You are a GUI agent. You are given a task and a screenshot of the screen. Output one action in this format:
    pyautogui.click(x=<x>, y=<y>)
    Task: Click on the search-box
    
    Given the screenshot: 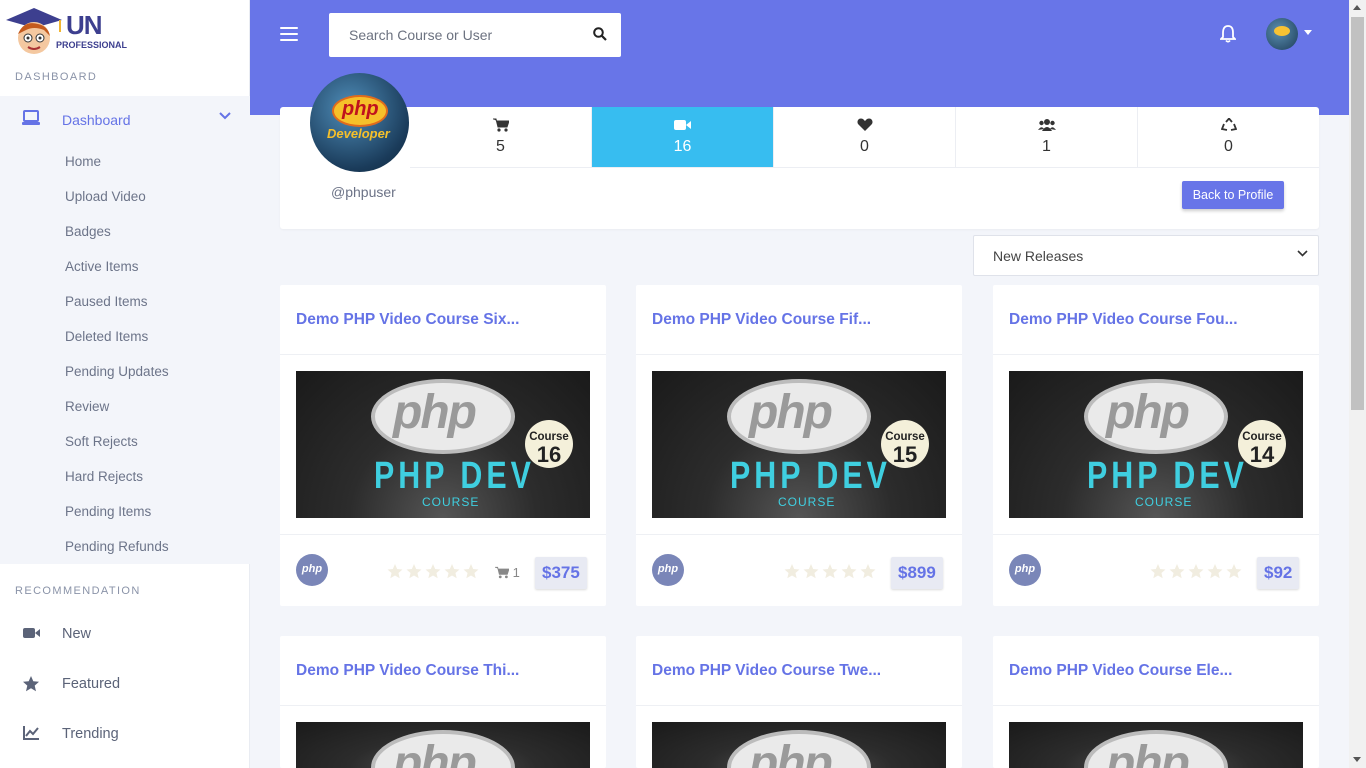 What is the action you would take?
    pyautogui.click(x=475, y=35)
    